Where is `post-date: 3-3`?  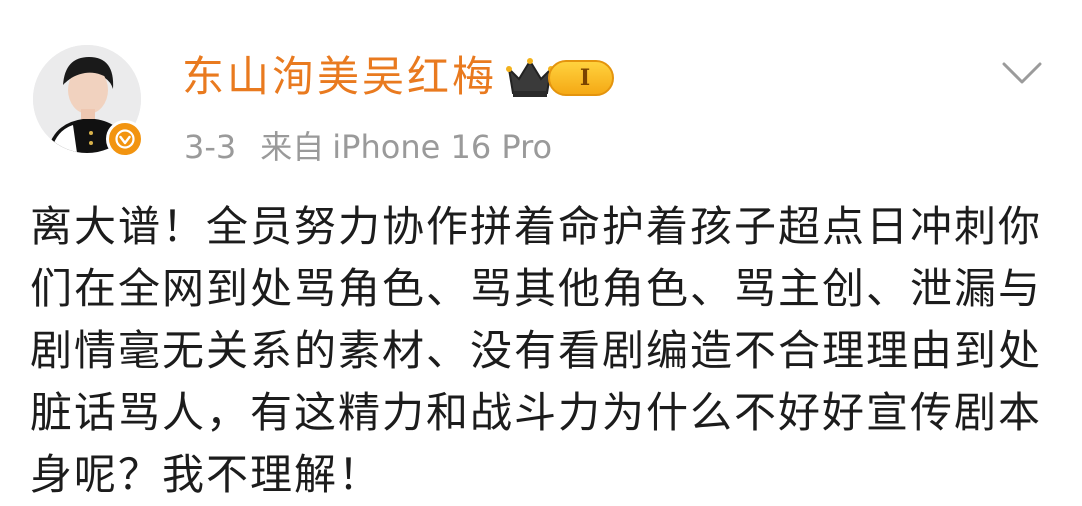
post-date: 3-3 is located at coordinates (210, 147).